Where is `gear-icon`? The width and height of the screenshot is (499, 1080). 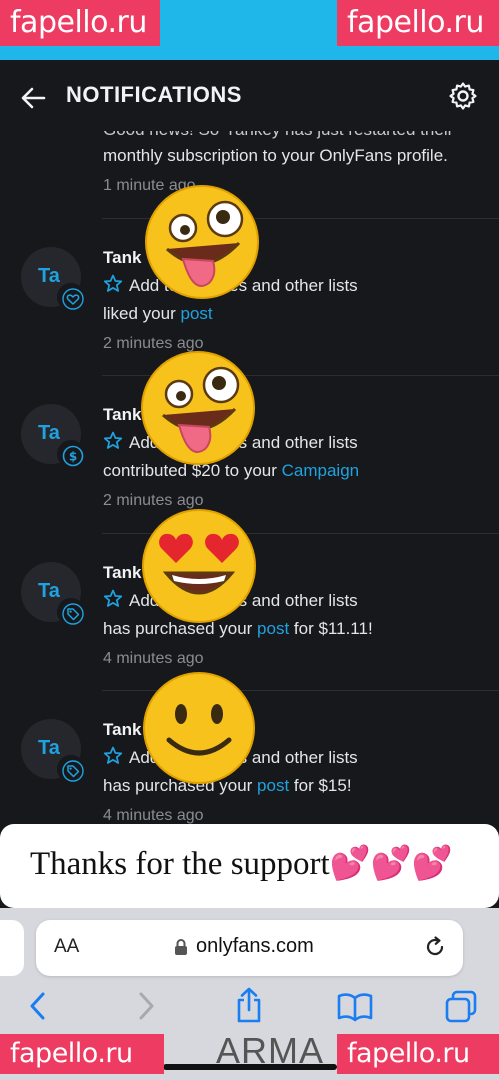
gear-icon is located at coordinates (463, 96).